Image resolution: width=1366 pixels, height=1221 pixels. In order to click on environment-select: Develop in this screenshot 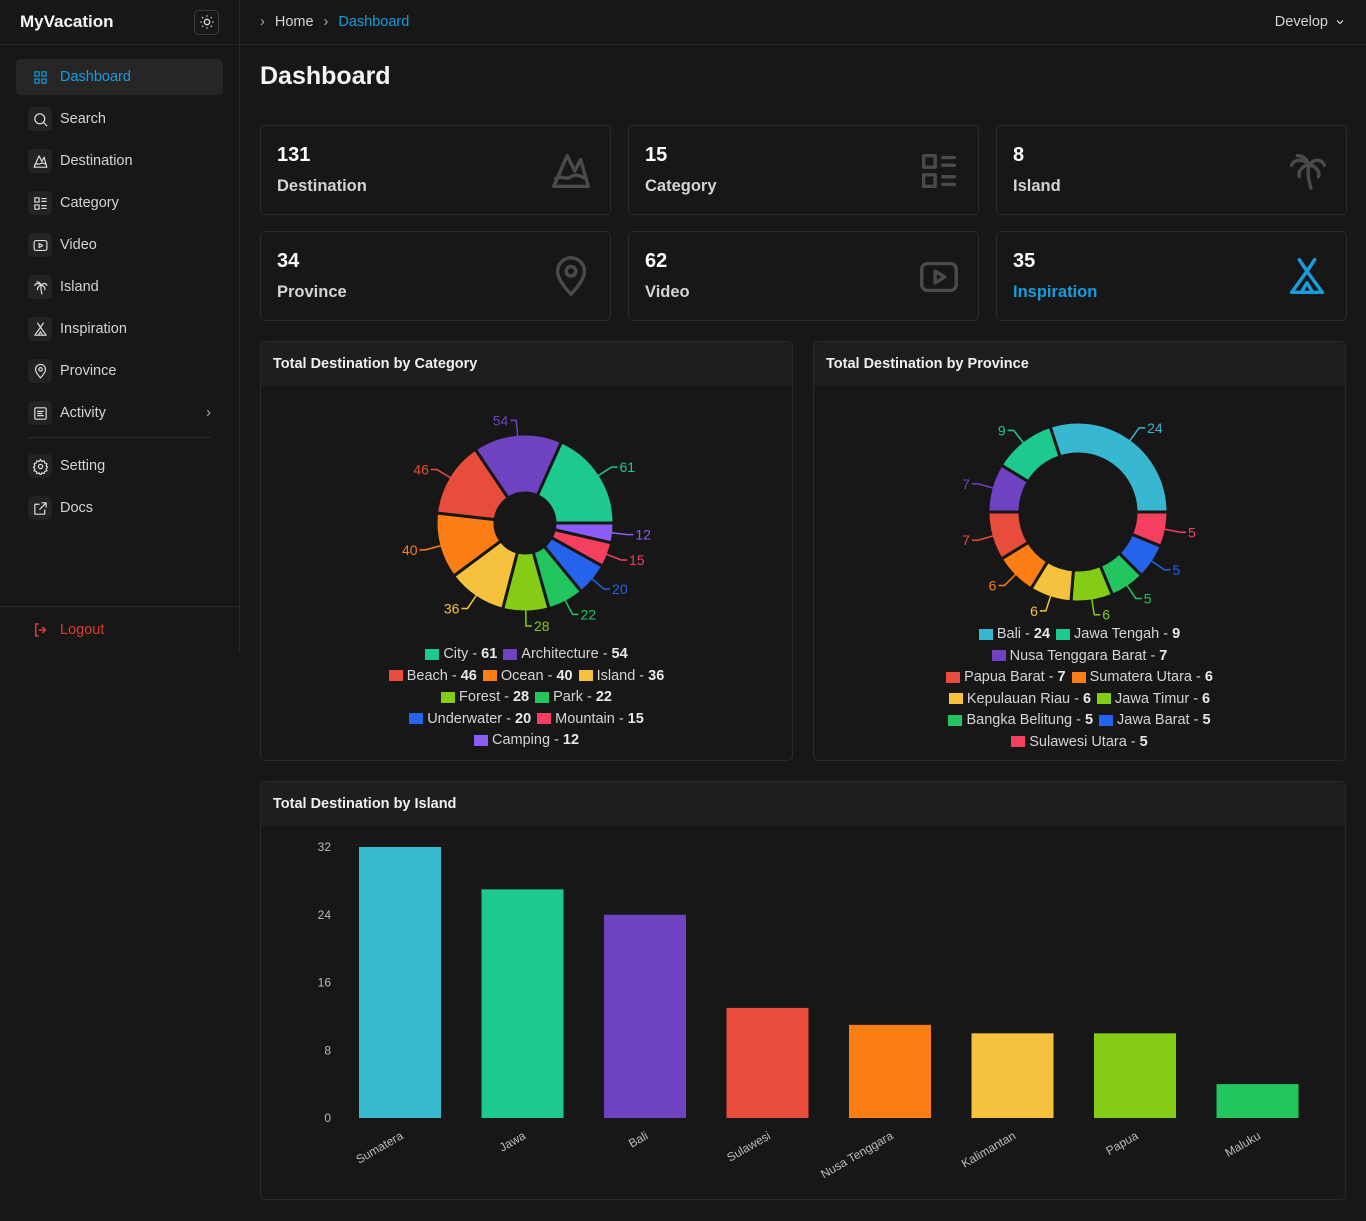, I will do `click(1310, 22)`.